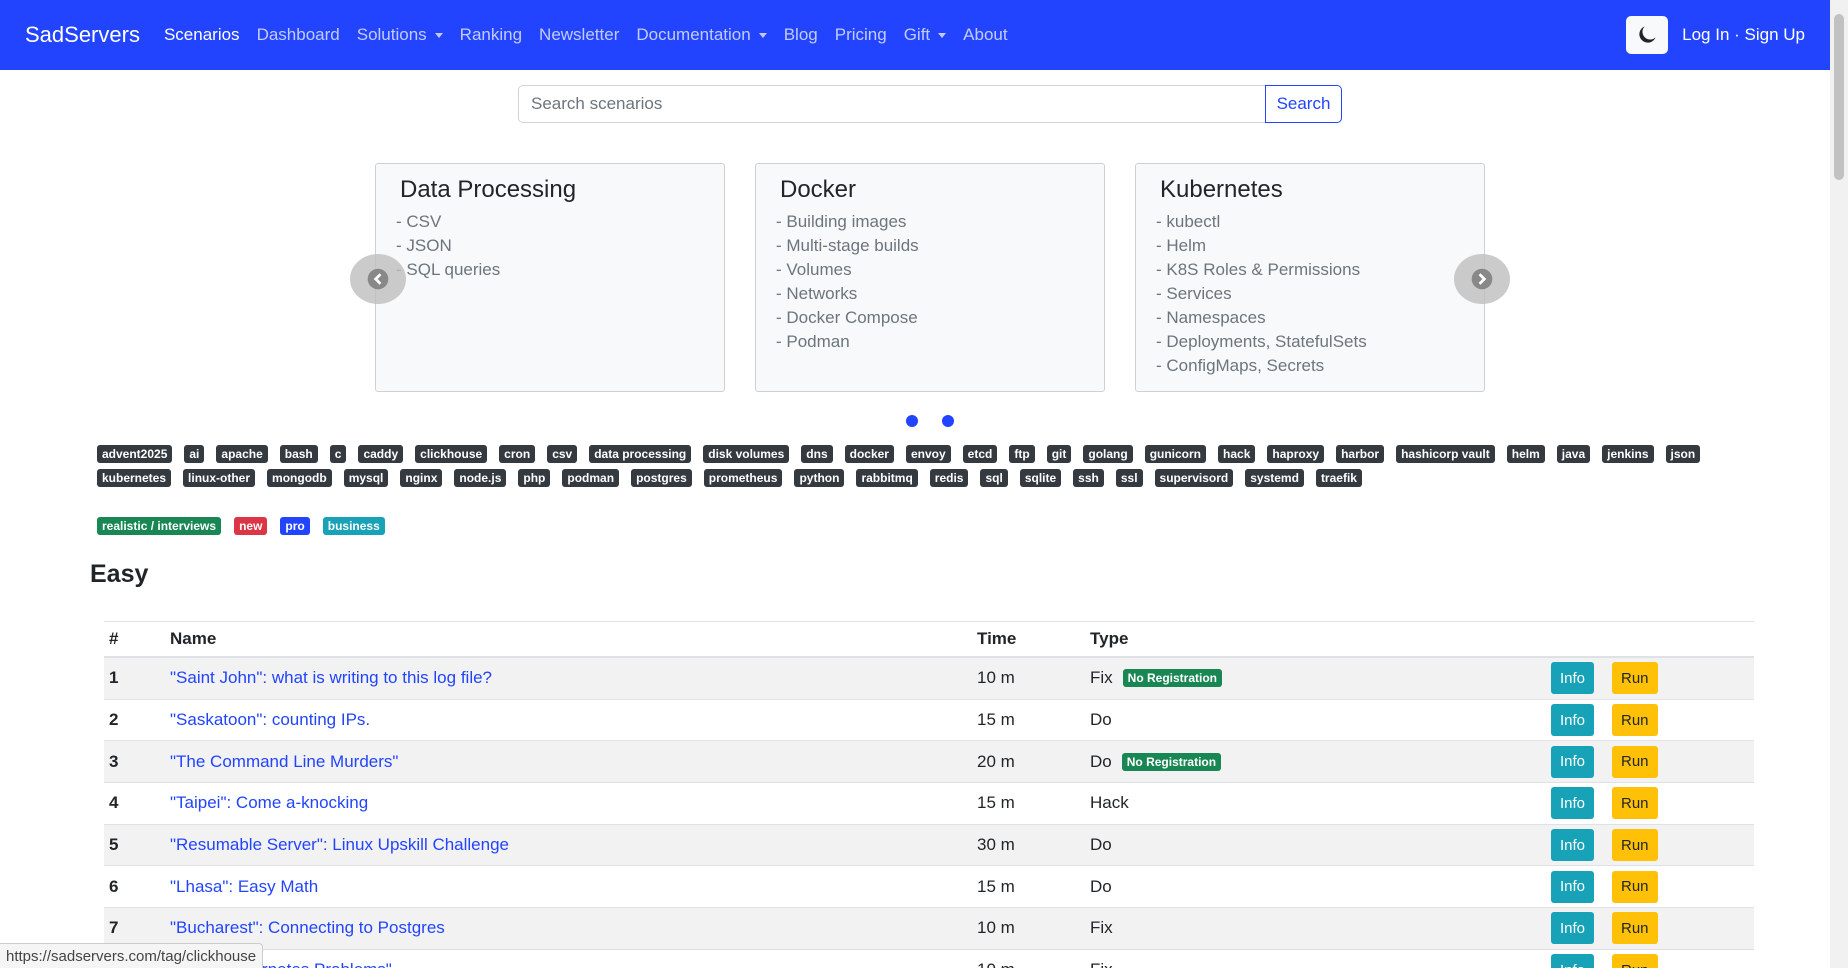 This screenshot has width=1848, height=968. Describe the element at coordinates (219, 478) in the screenshot. I see `tag-linux-other: linux-other` at that location.